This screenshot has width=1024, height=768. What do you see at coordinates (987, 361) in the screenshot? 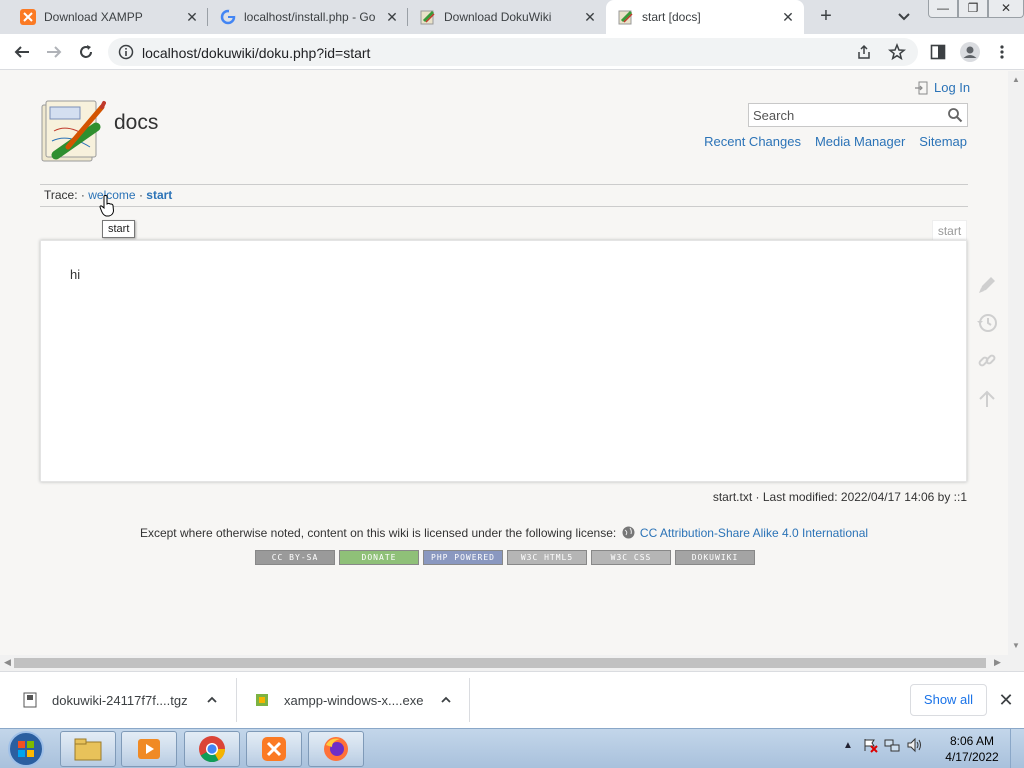
I see `backlinks-icon` at bounding box center [987, 361].